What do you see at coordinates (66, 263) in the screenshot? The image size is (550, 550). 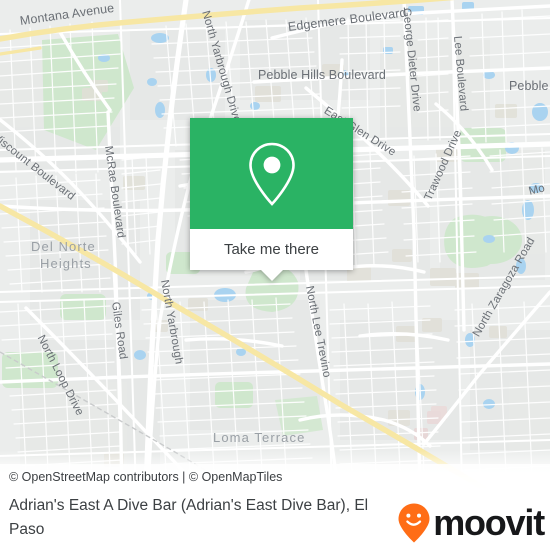 I see `place-label: Heights` at bounding box center [66, 263].